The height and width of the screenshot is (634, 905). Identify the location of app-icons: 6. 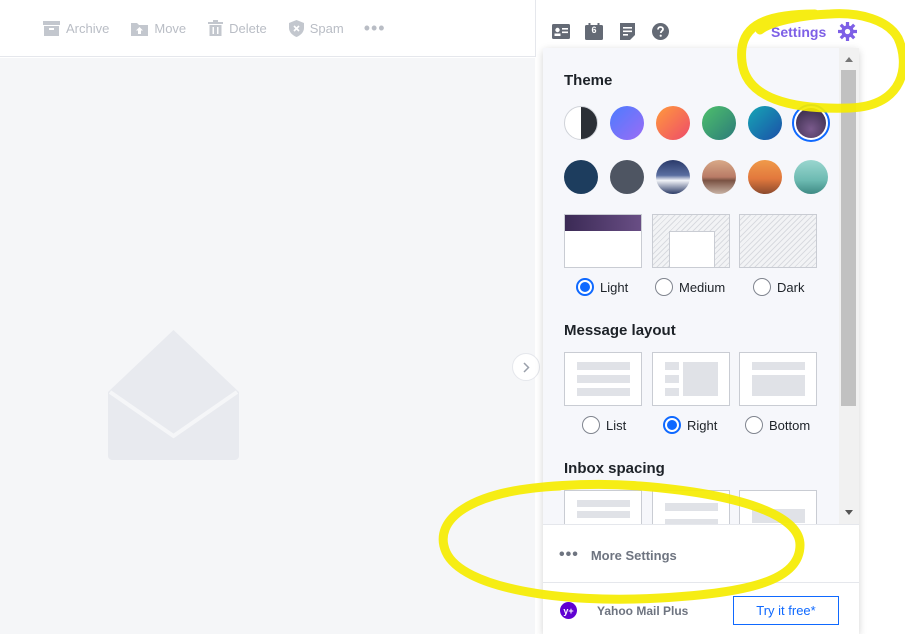
(618, 31).